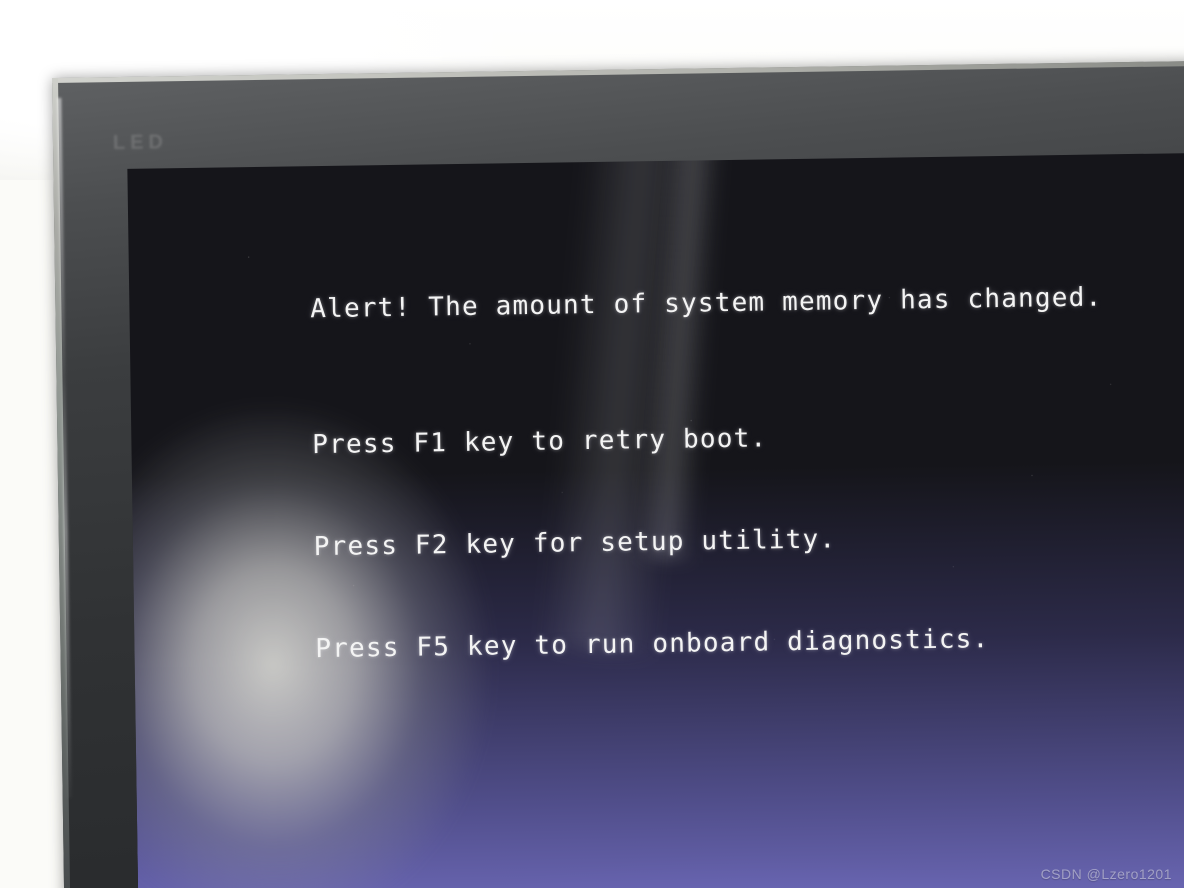 The width and height of the screenshot is (1184, 888). I want to click on watermark: CSDN @Lzero1201, so click(1106, 874).